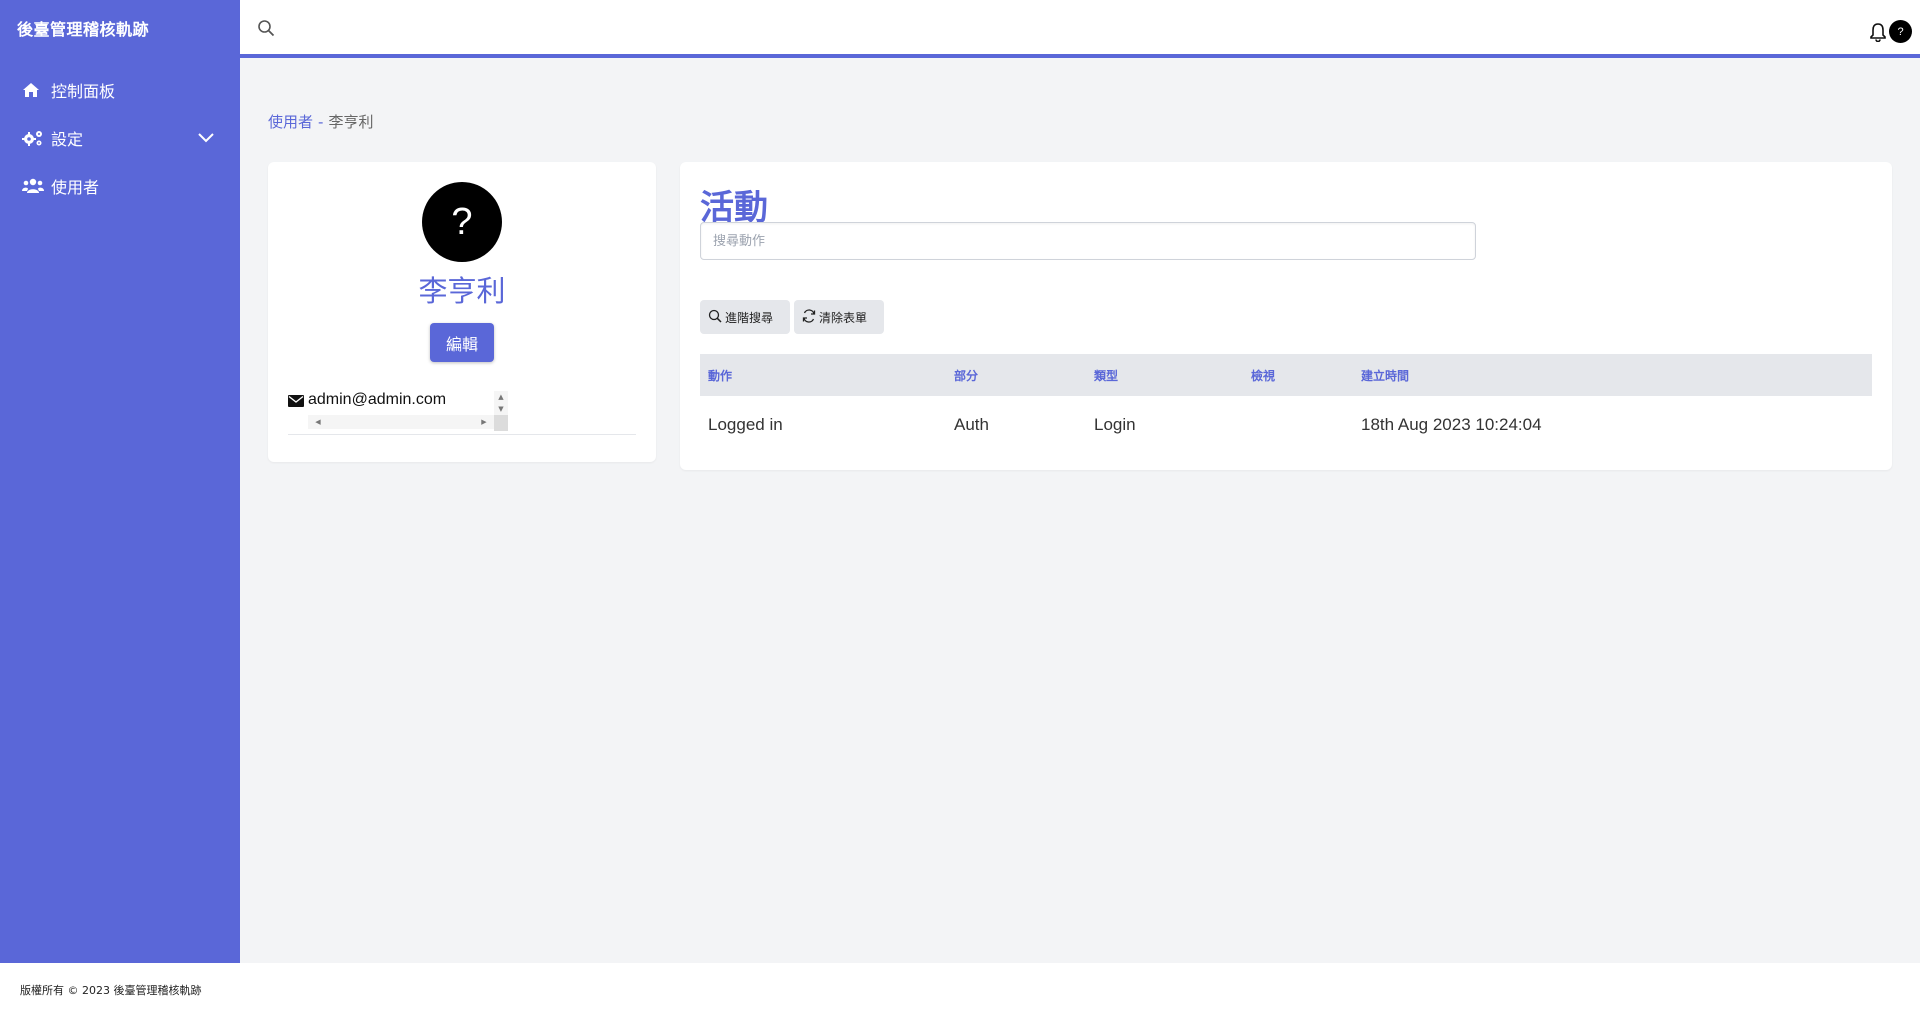  I want to click on breadcrumb-current: 李亨利, so click(351, 122).